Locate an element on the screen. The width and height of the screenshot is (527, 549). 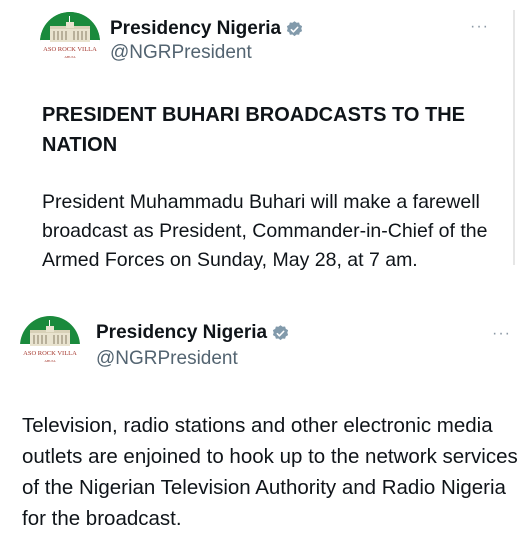
scrollbar is located at coordinates (514, 137).